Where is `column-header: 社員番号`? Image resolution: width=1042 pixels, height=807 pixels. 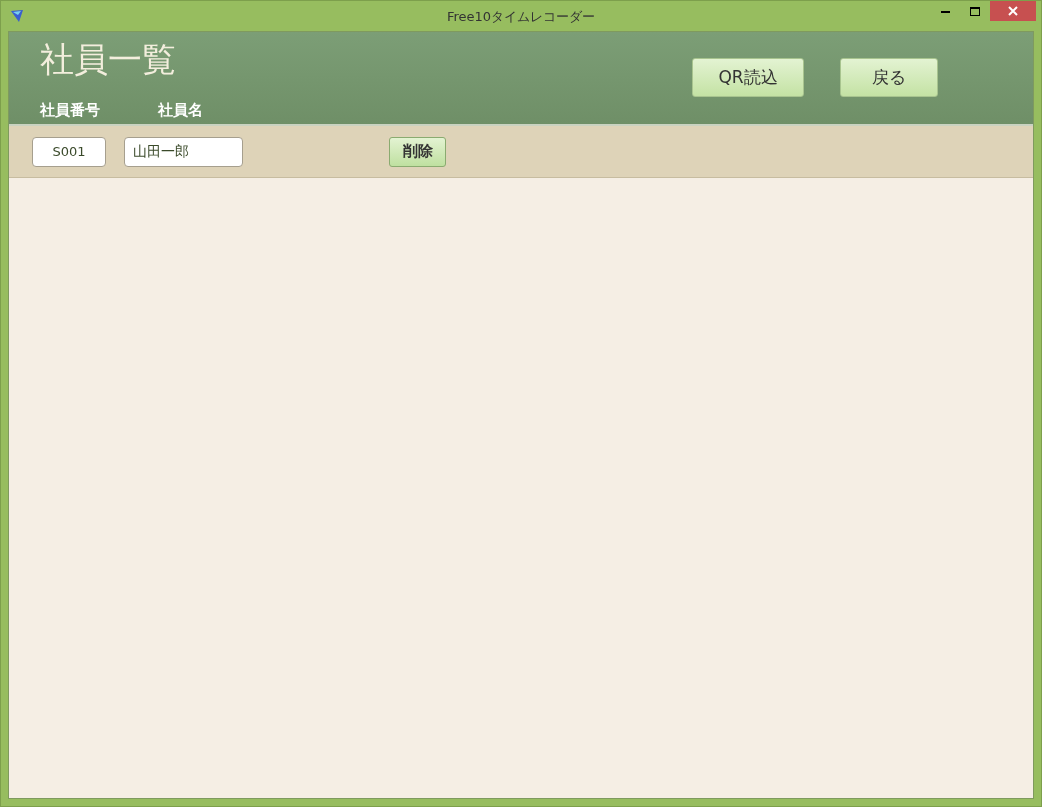 column-header: 社員番号 is located at coordinates (70, 110).